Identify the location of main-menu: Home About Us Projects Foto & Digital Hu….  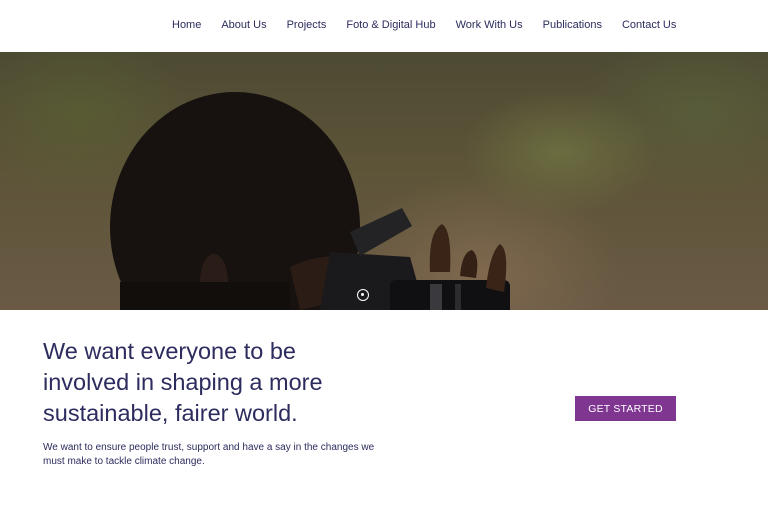
(424, 25).